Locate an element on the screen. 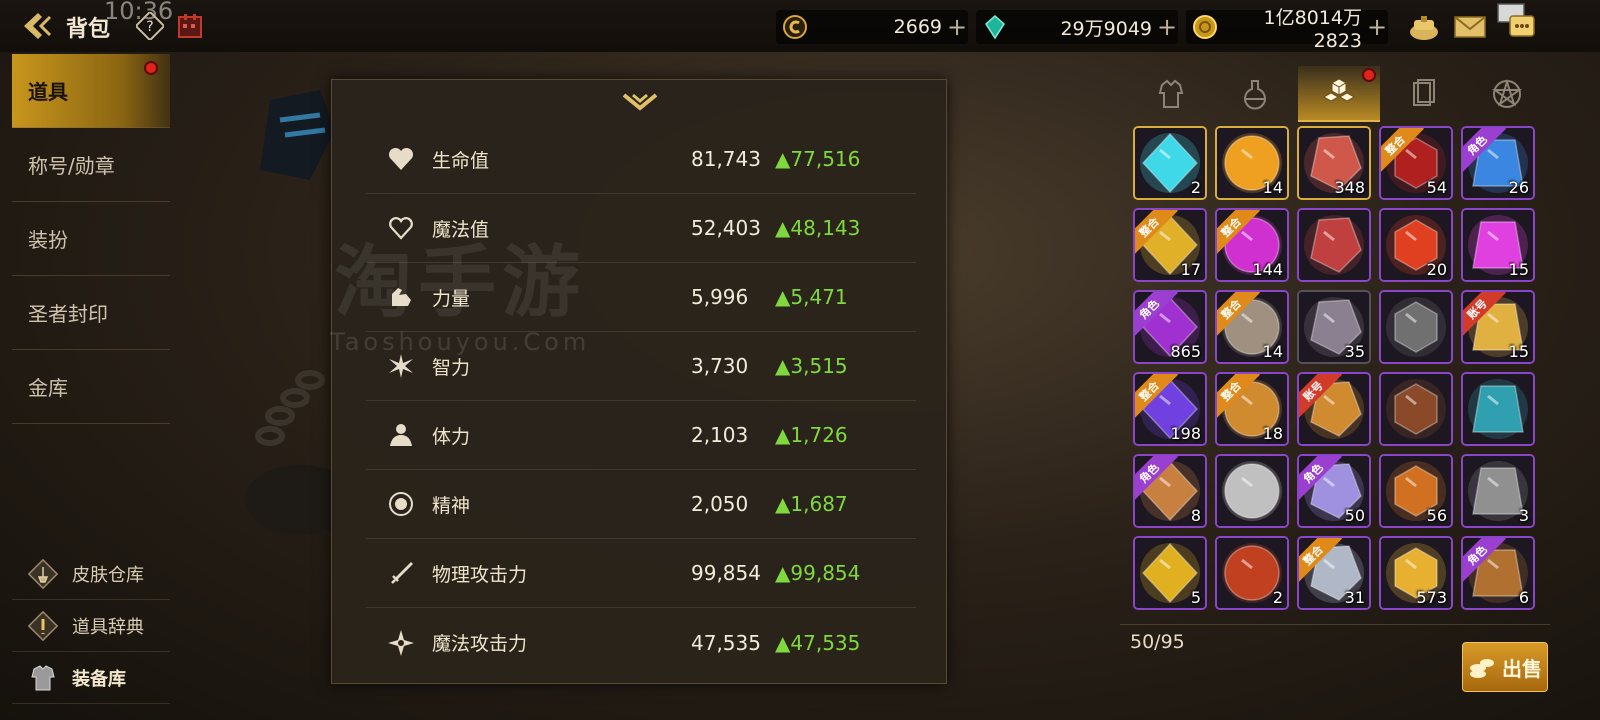  character-figure is located at coordinates (295, 140).